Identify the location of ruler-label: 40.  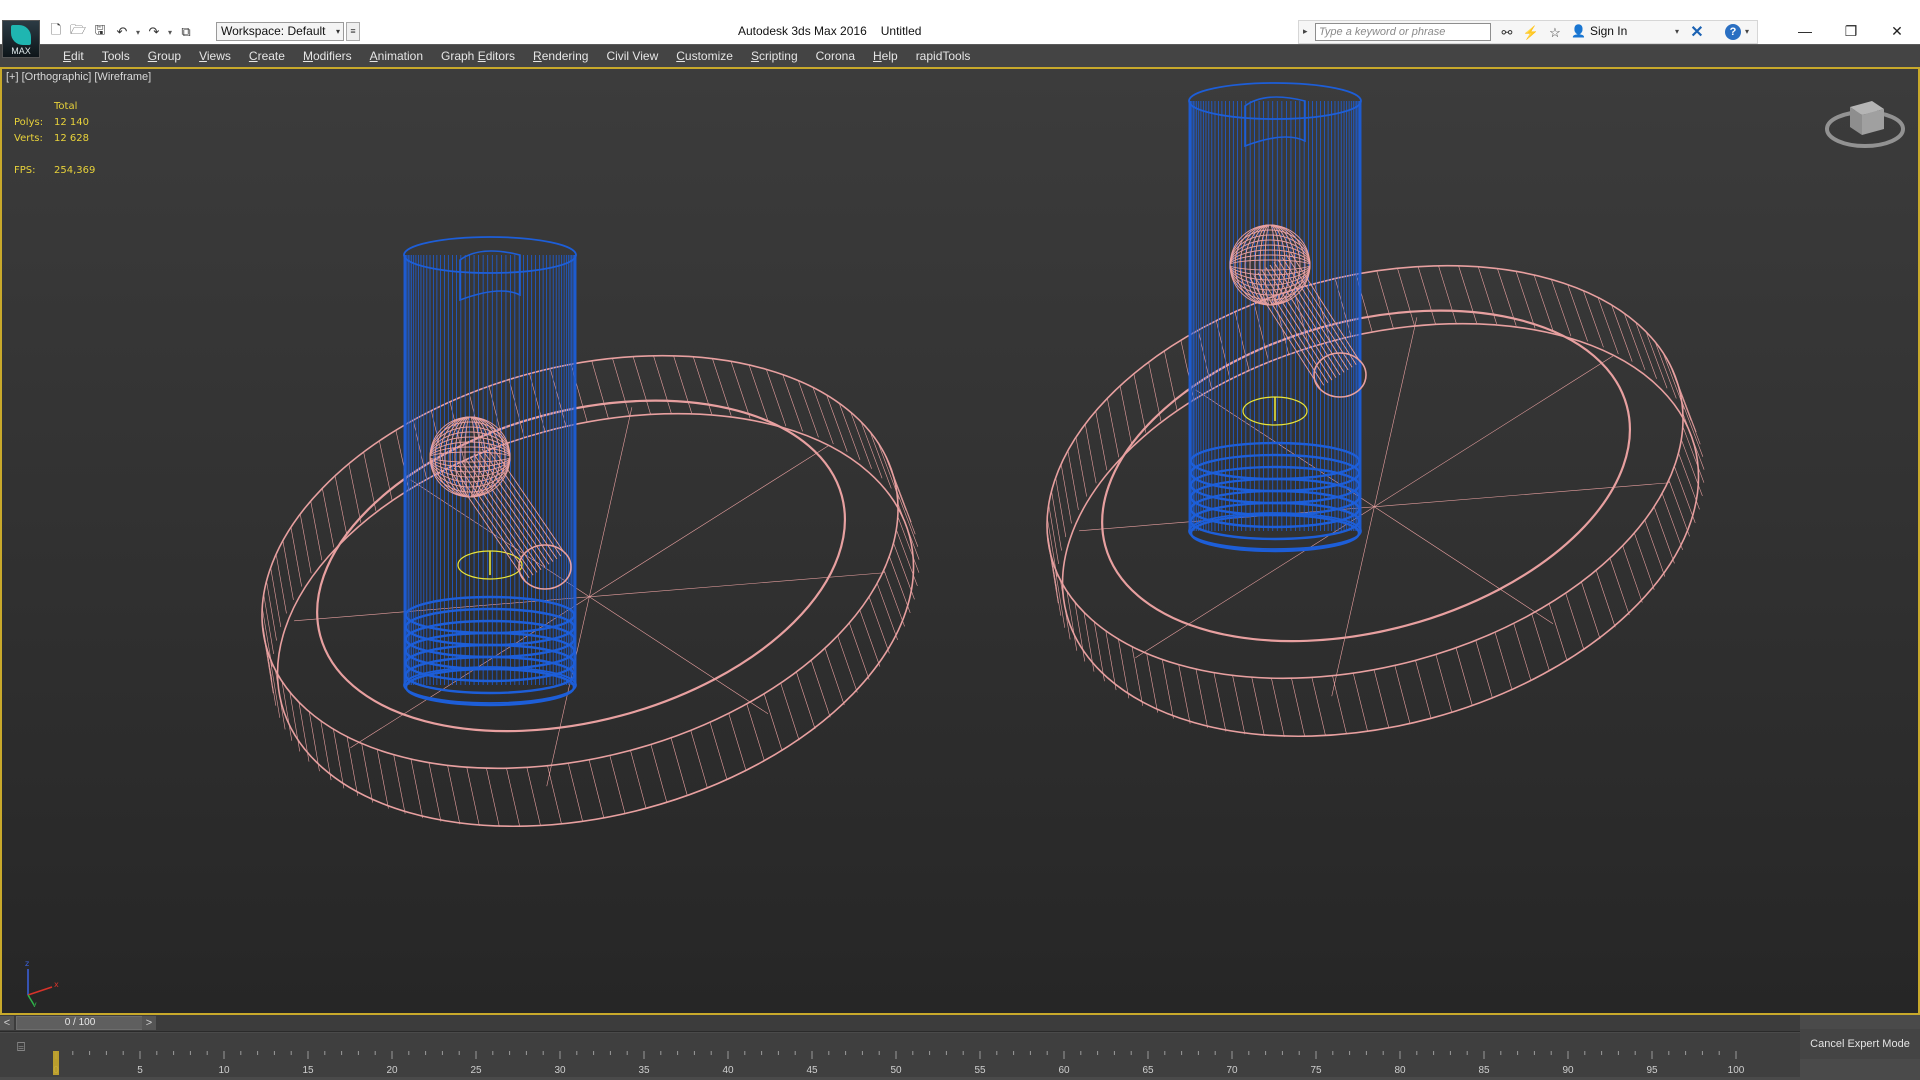
(728, 1070).